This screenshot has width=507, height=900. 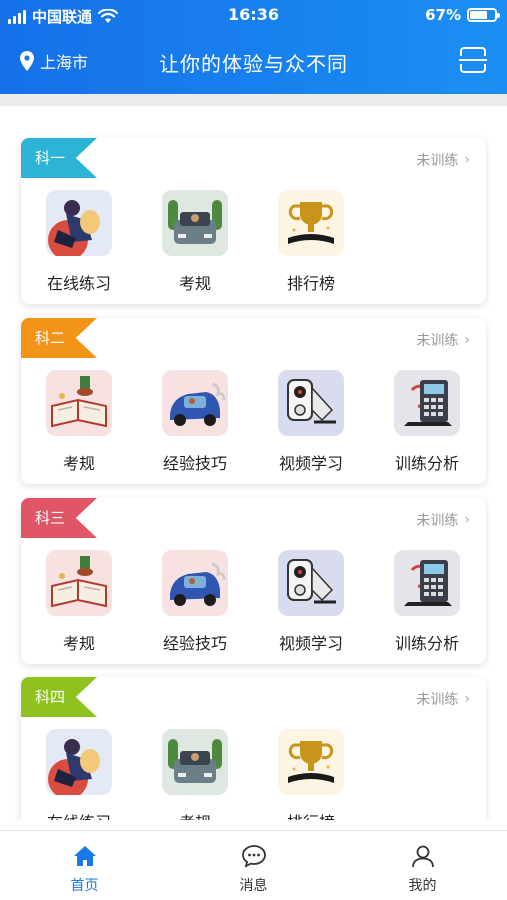 What do you see at coordinates (253, 64) in the screenshot?
I see `page-title: 让你的体验与众不同` at bounding box center [253, 64].